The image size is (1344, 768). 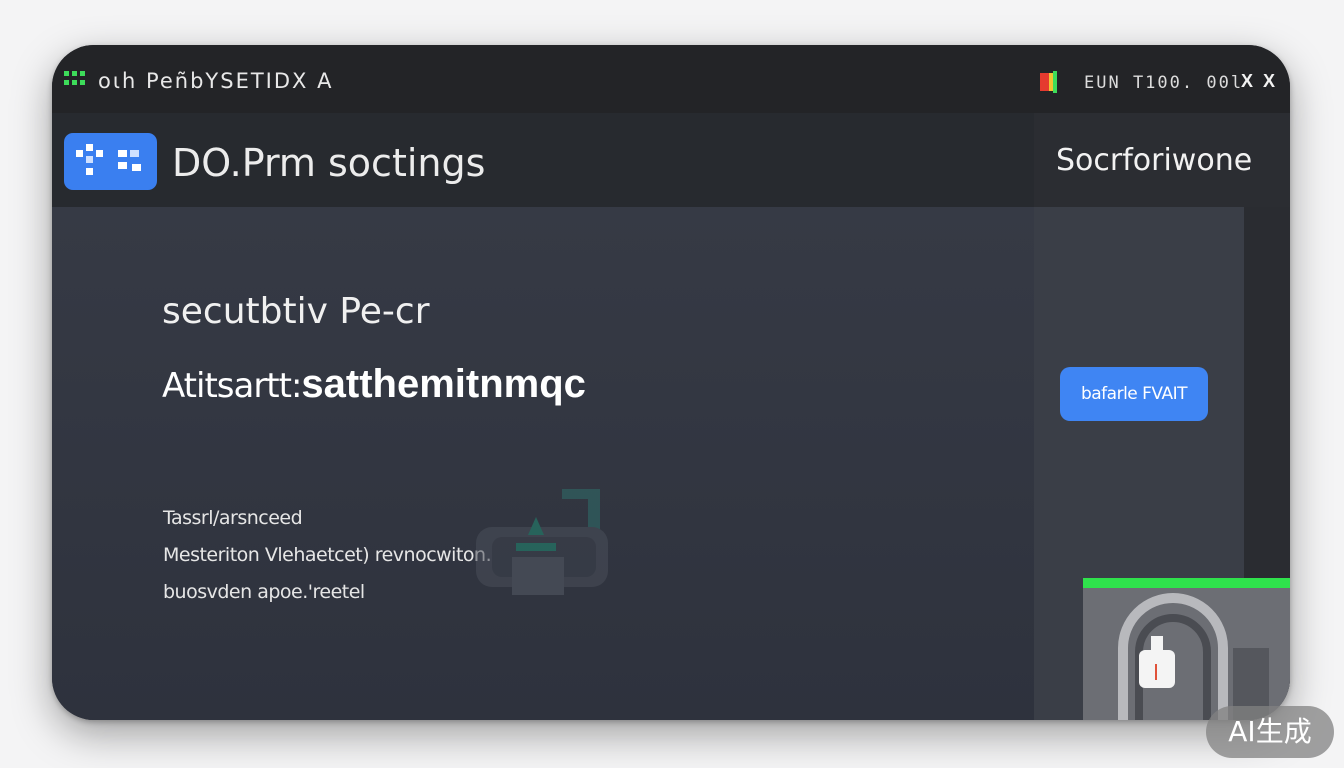 I want to click on grid-icon, so click(x=75, y=78).